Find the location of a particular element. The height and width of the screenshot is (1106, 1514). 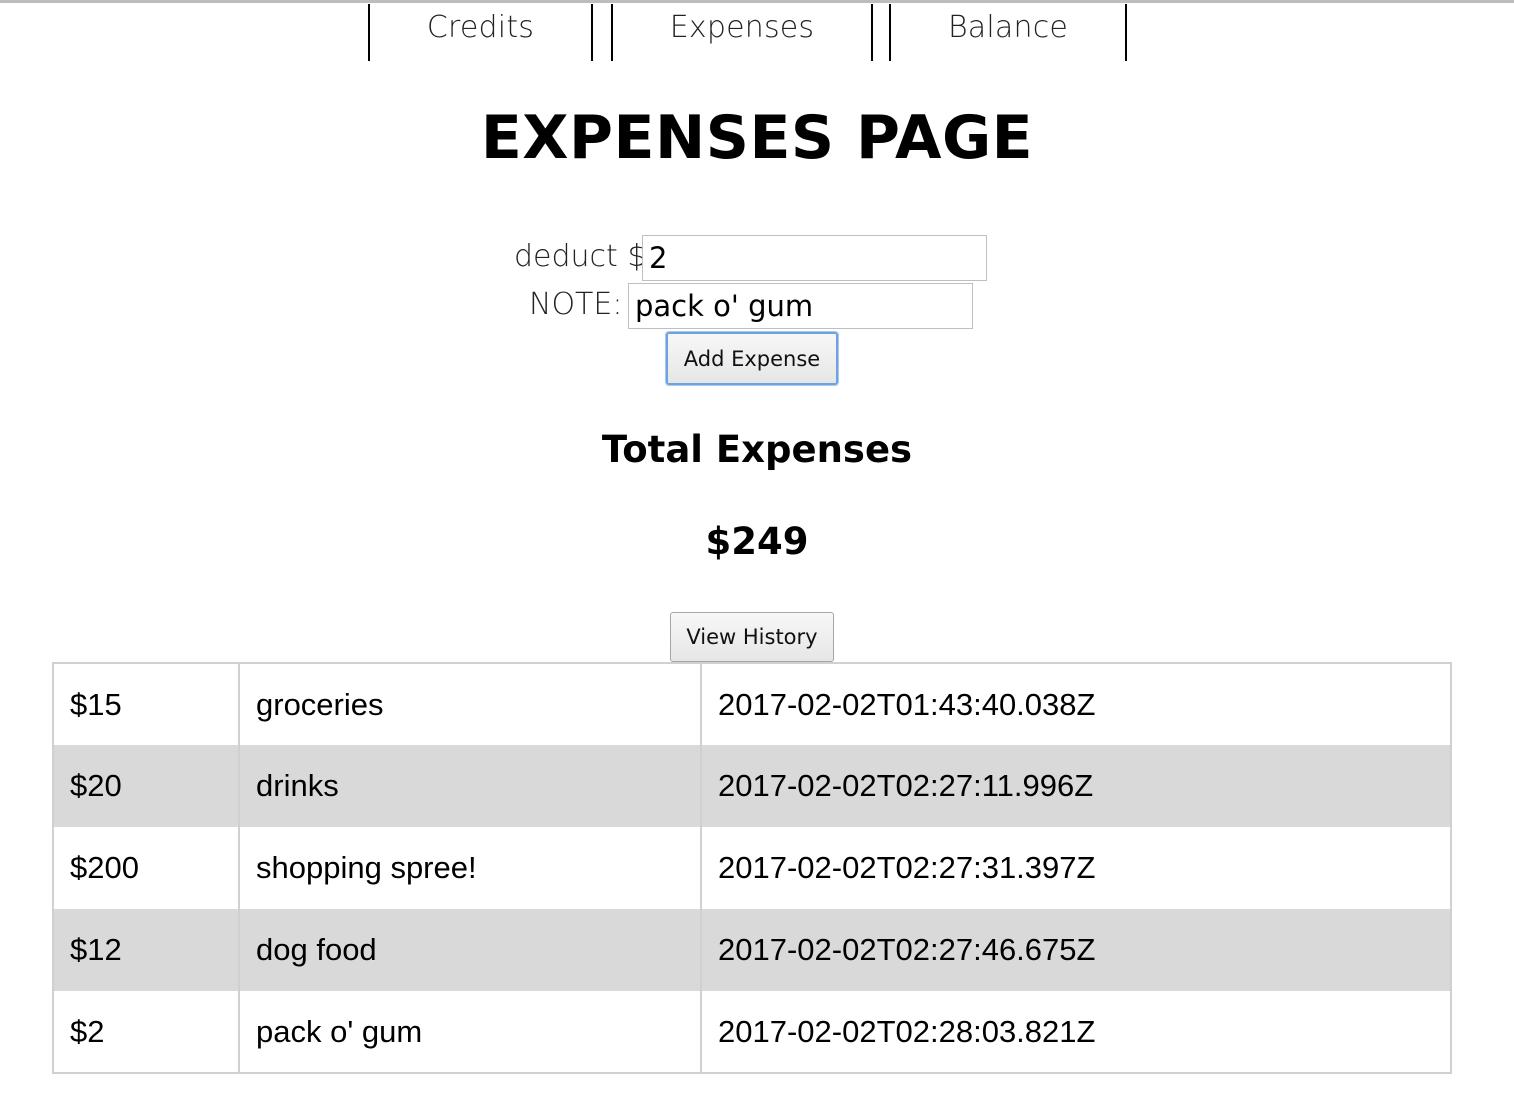

table-row: $12 dog food 2017-02-02T02:27:46.675Z is located at coordinates (752, 950).